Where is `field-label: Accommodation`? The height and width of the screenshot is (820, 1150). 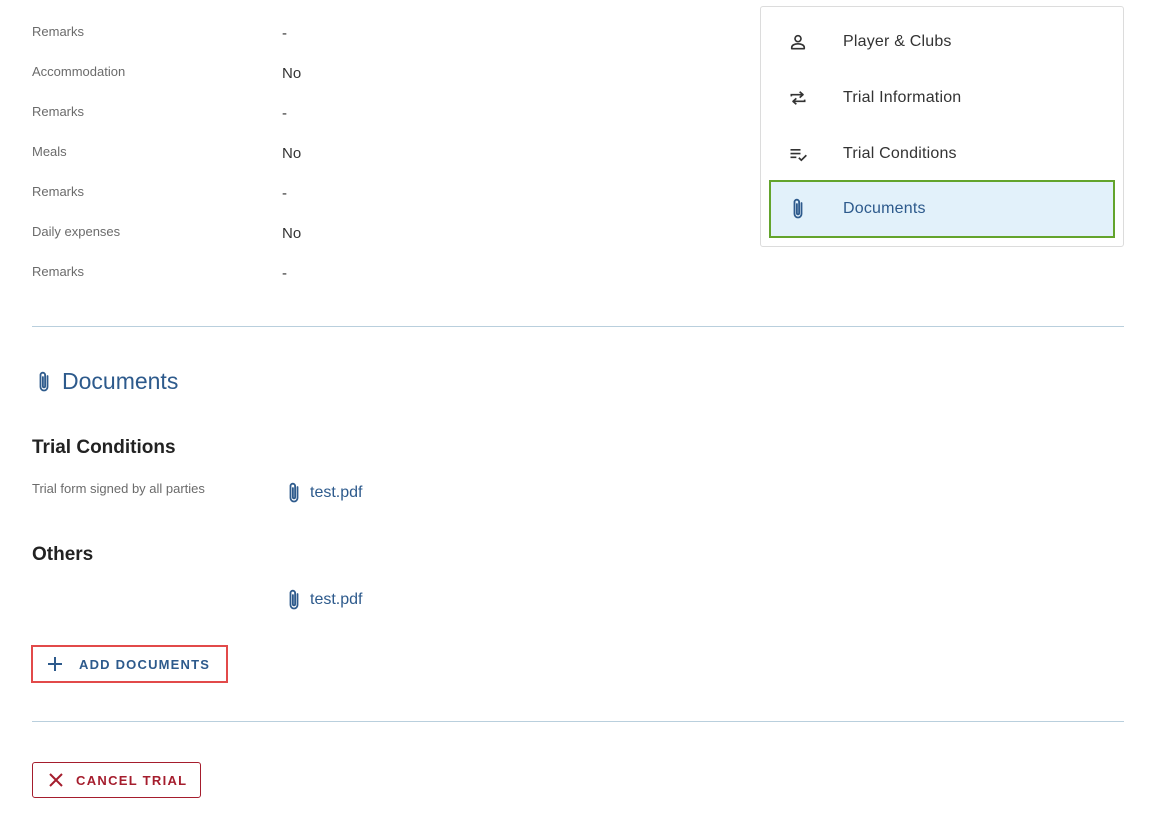
field-label: Accommodation is located at coordinates (79, 71).